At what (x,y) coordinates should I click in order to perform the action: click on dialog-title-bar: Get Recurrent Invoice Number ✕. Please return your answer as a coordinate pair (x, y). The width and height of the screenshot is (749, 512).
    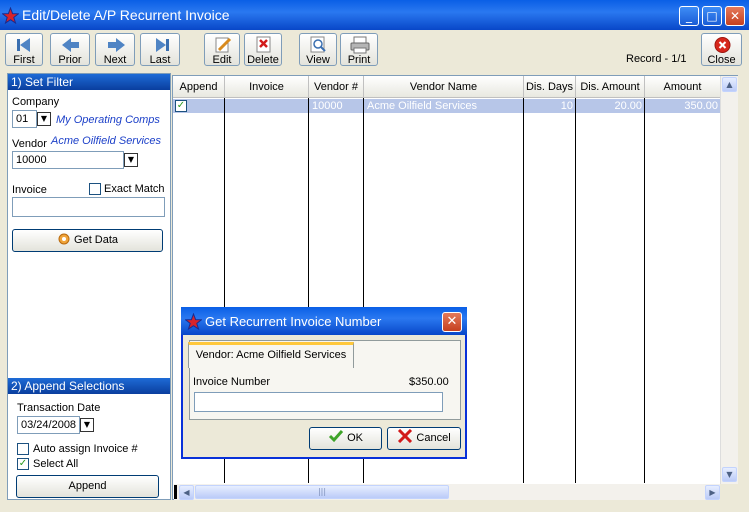
    Looking at the image, I should click on (324, 321).